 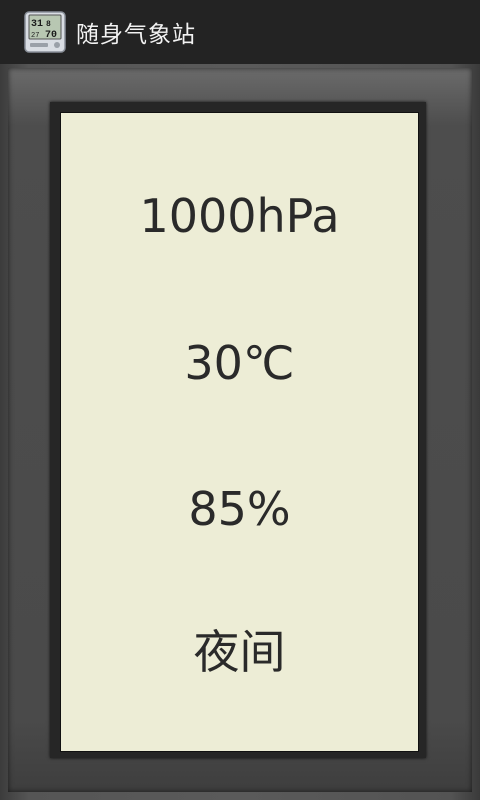 I want to click on title-bar: 31 8 27 70 随身气象站, so click(x=240, y=32).